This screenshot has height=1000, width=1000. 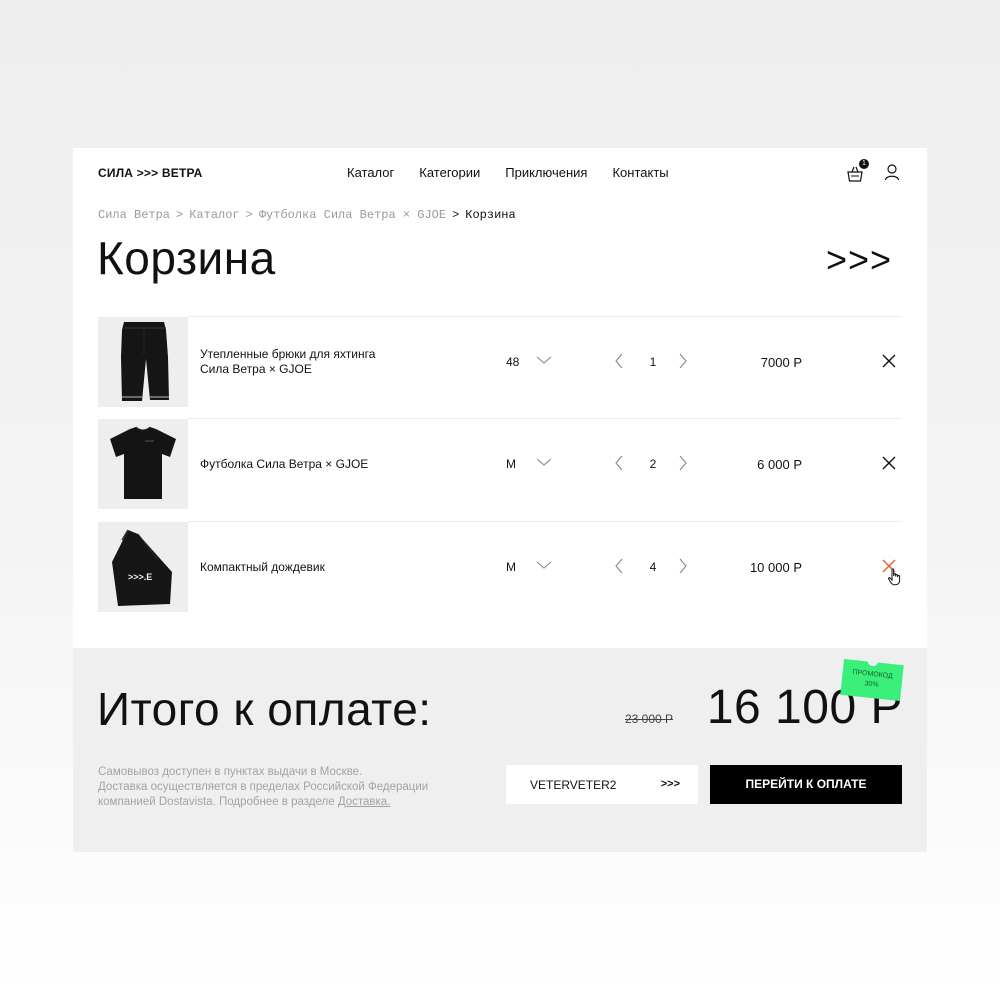 What do you see at coordinates (513, 362) in the screenshot?
I see `size-value: 48` at bounding box center [513, 362].